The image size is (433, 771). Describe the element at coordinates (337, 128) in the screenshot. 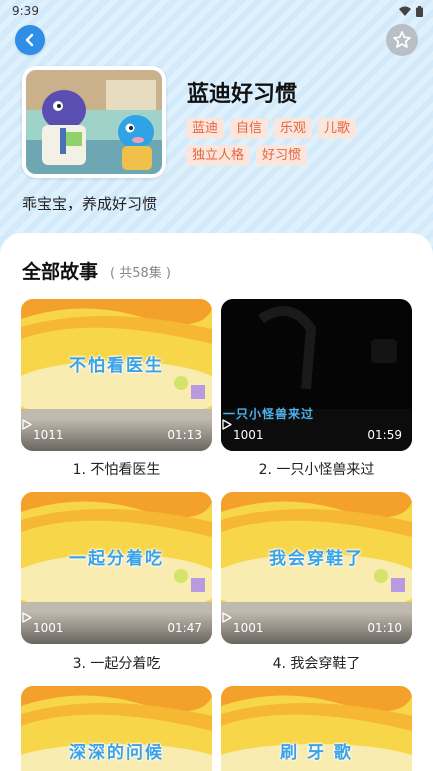

I see `tag: 儿歌` at that location.